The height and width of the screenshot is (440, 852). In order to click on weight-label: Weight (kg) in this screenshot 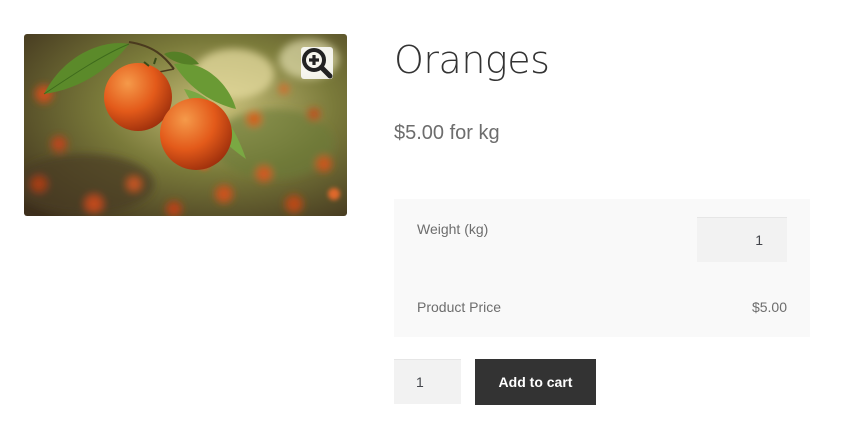, I will do `click(453, 229)`.